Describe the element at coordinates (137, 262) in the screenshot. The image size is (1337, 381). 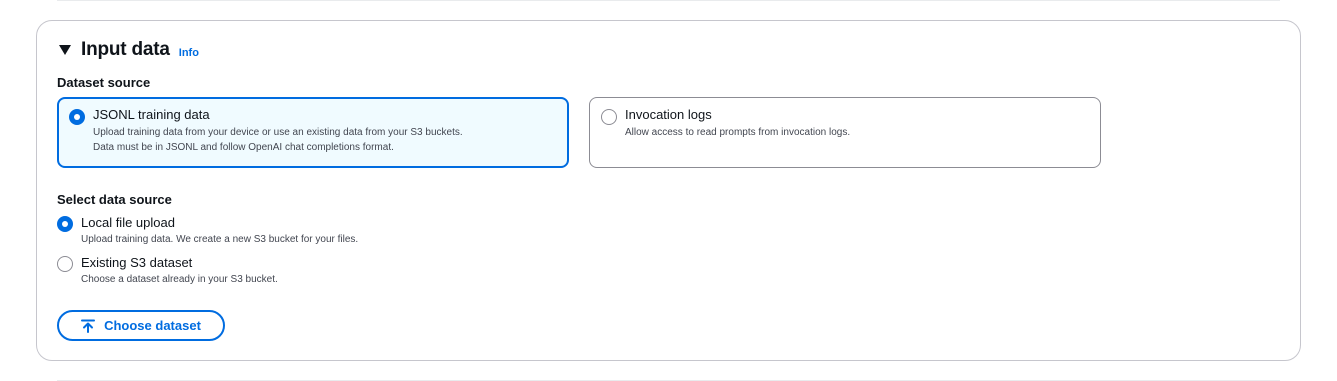
I see `option-title: Existing S3 dataset` at that location.